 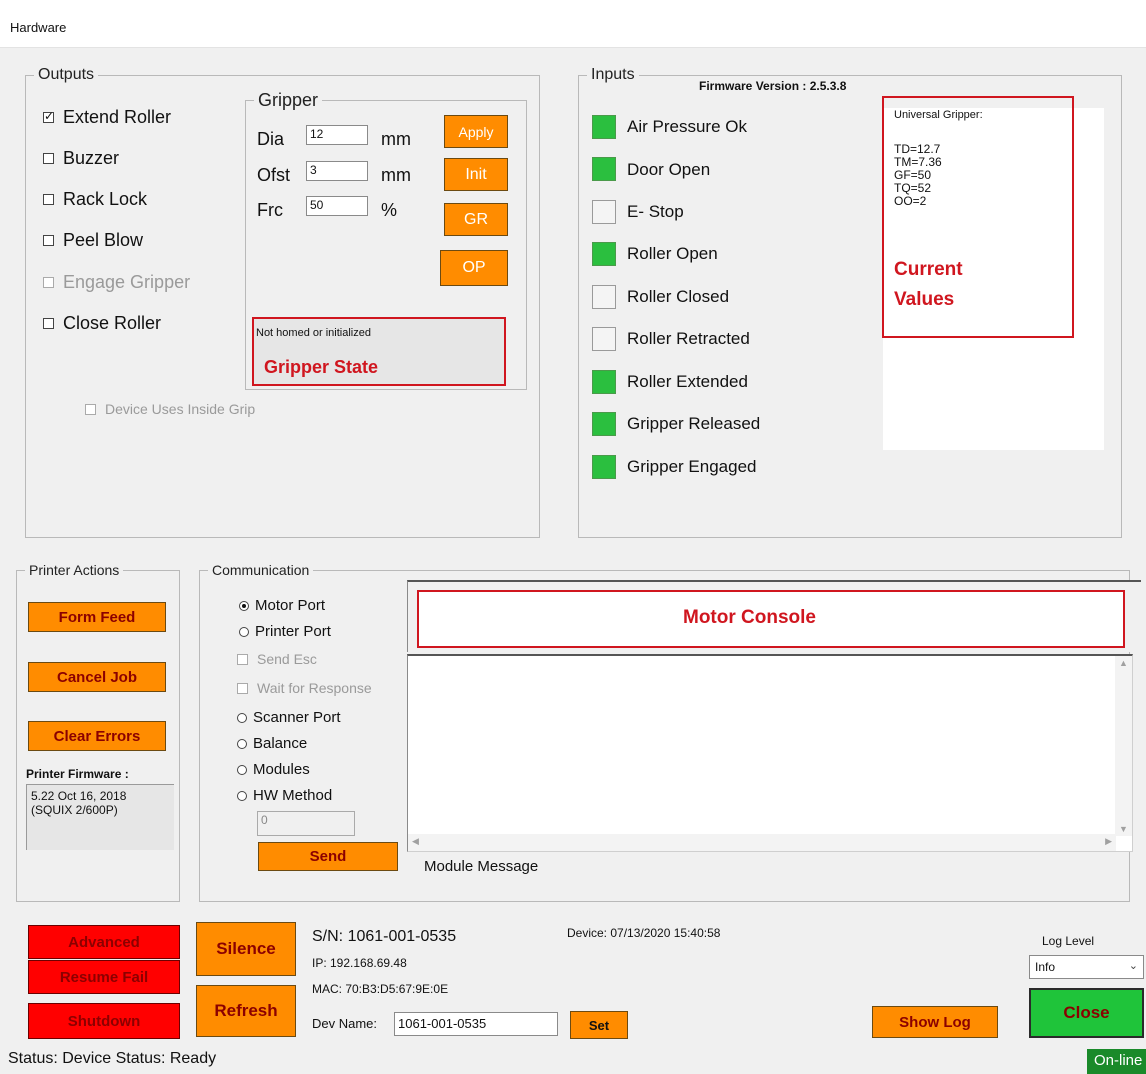 I want to click on dia-label: Dia, so click(x=271, y=139).